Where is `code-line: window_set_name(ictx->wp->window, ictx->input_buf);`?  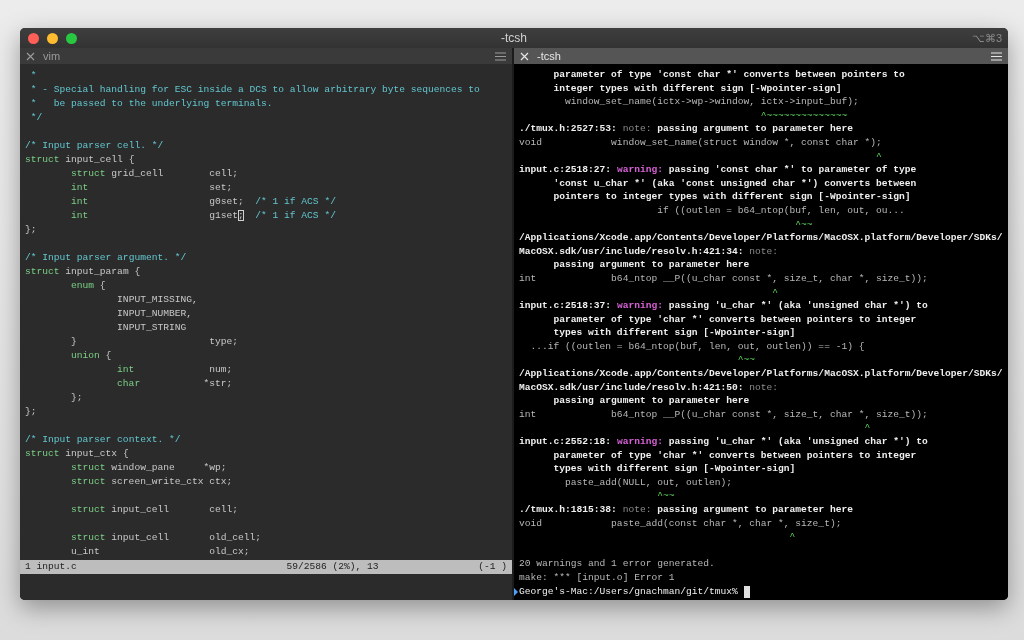
code-line: window_set_name(ictx->wp->window, ictx->input_buf); is located at coordinates (712, 102).